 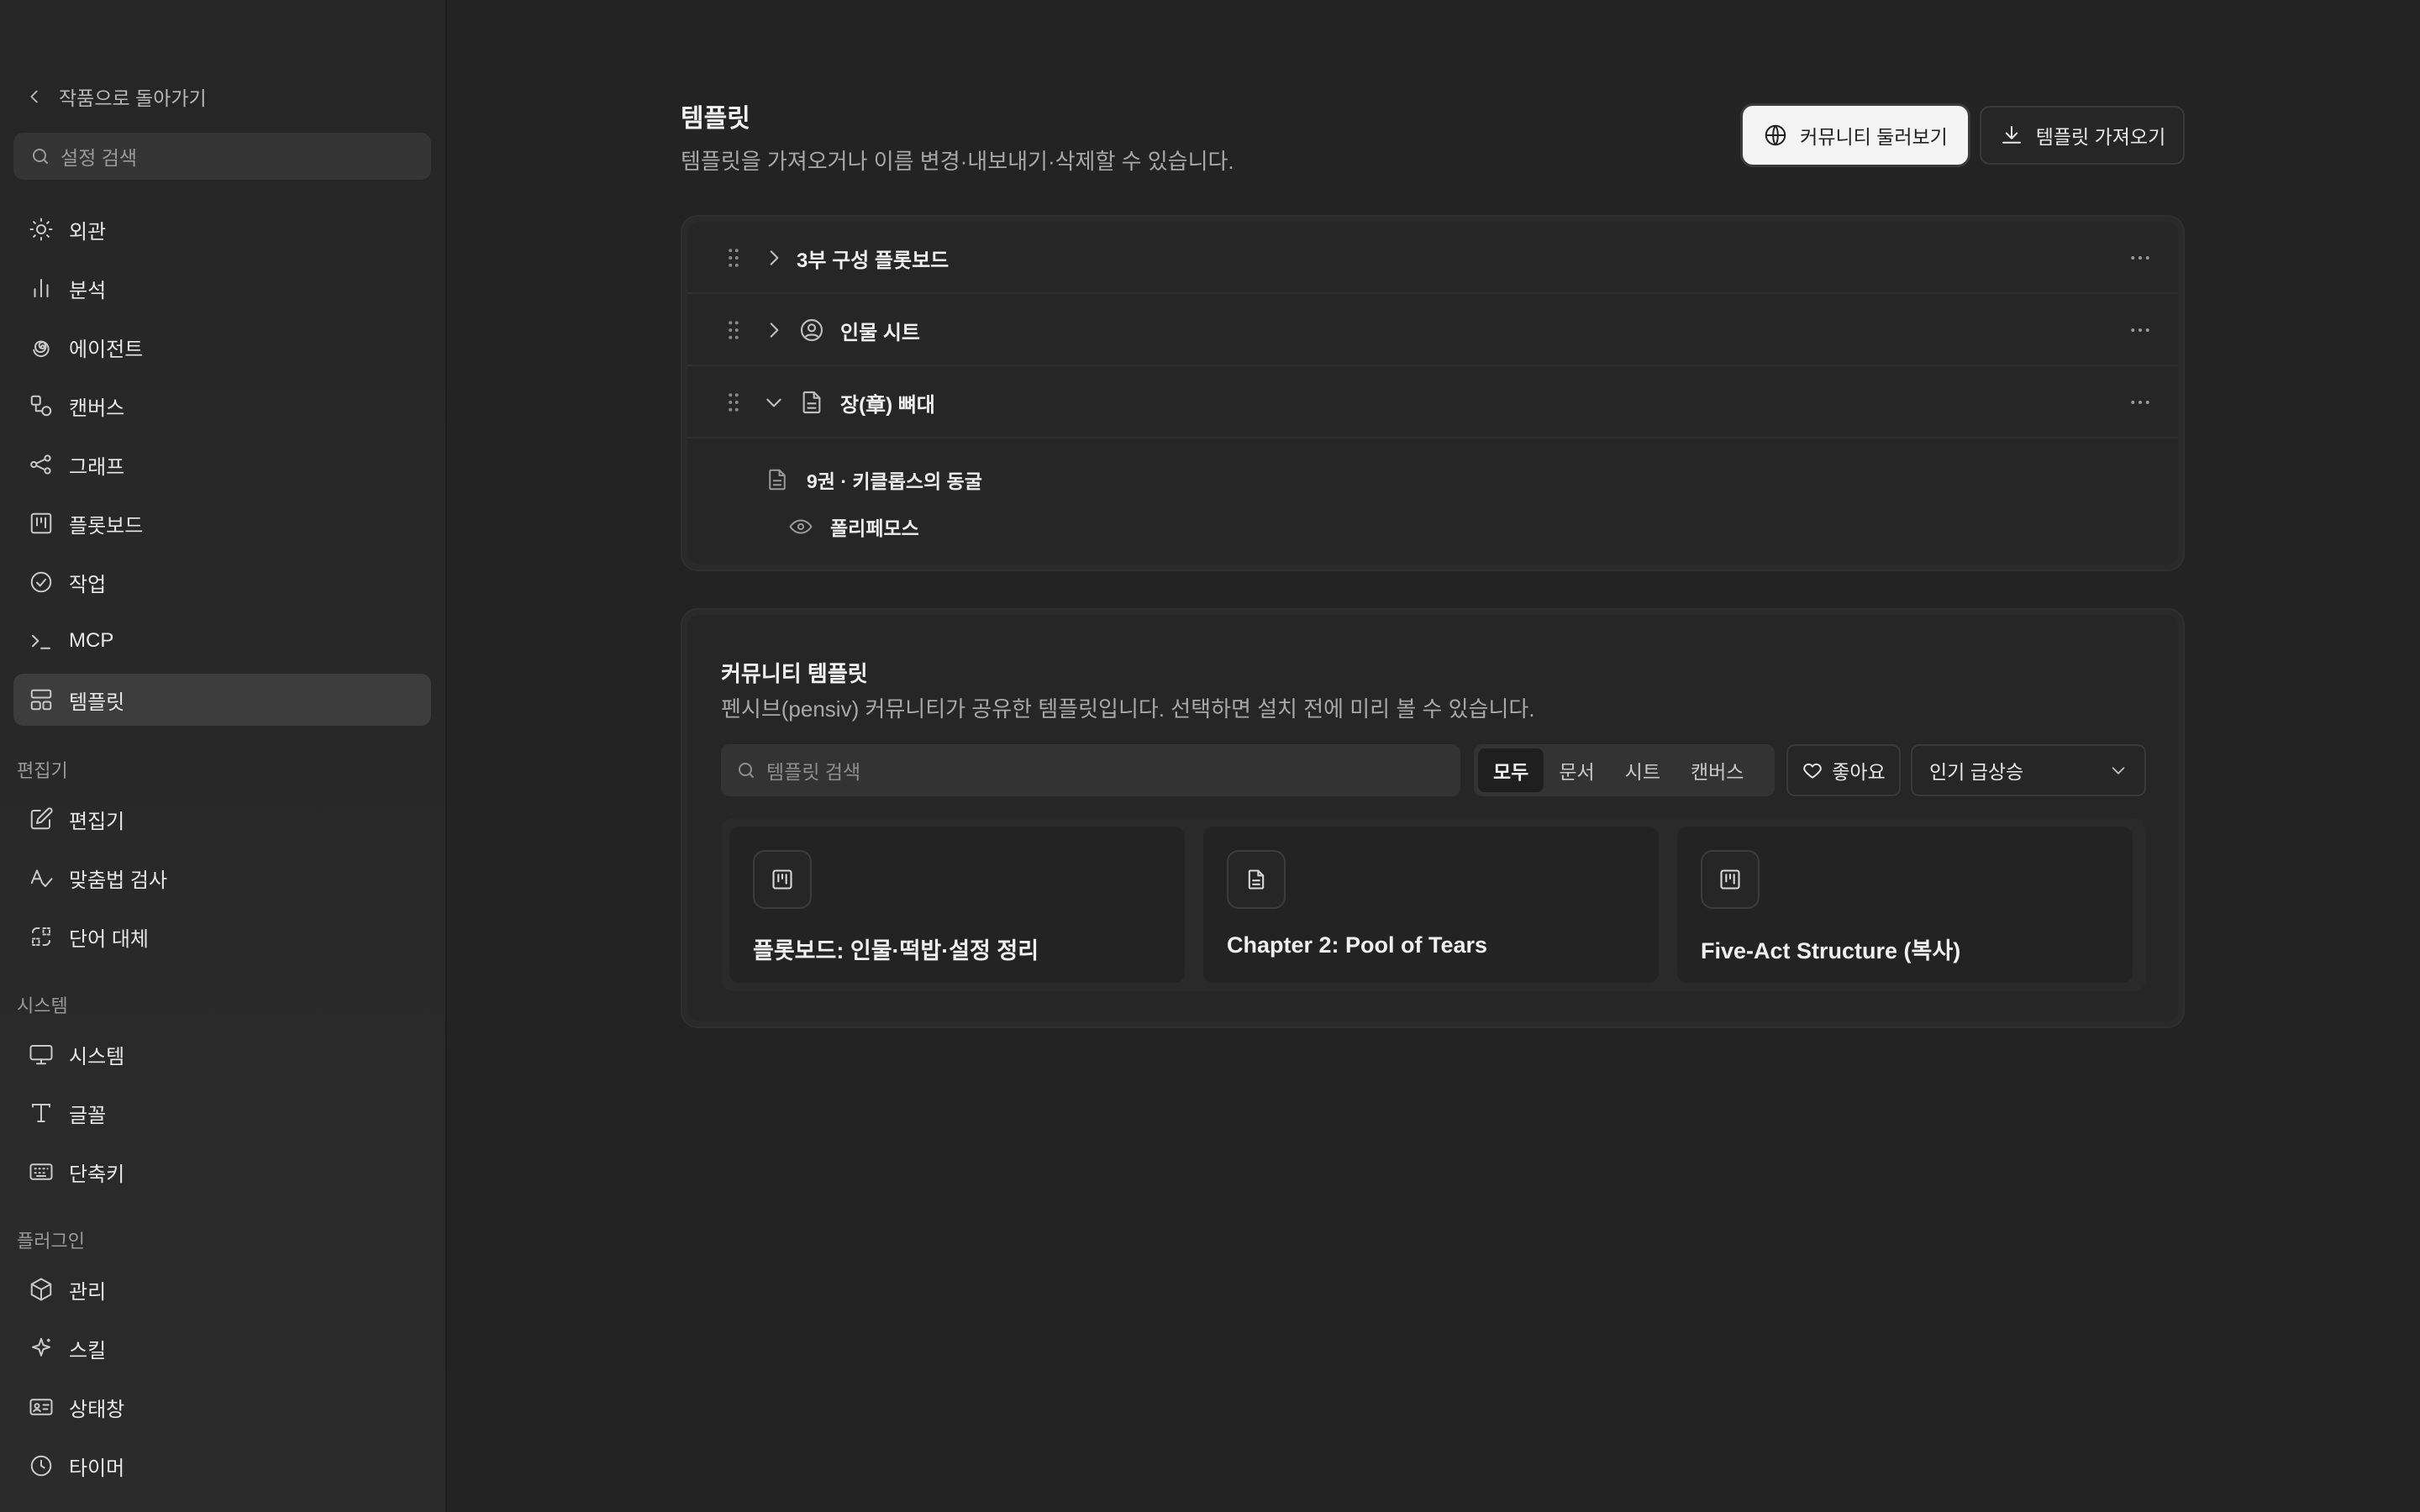 I want to click on template-child-item: 9권 · 키클롭스의 동굴, so click(x=873, y=479).